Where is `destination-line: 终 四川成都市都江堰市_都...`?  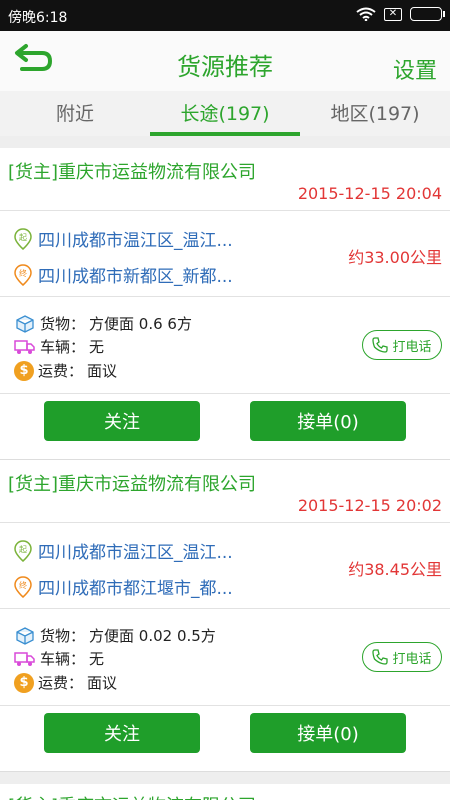
destination-line: 终 四川成都市都江堰市_都... is located at coordinates (123, 586).